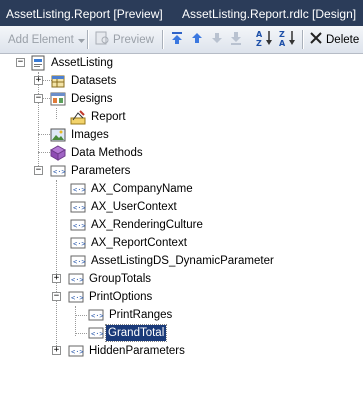  I want to click on add-element-label: Add Element, so click(41, 39).